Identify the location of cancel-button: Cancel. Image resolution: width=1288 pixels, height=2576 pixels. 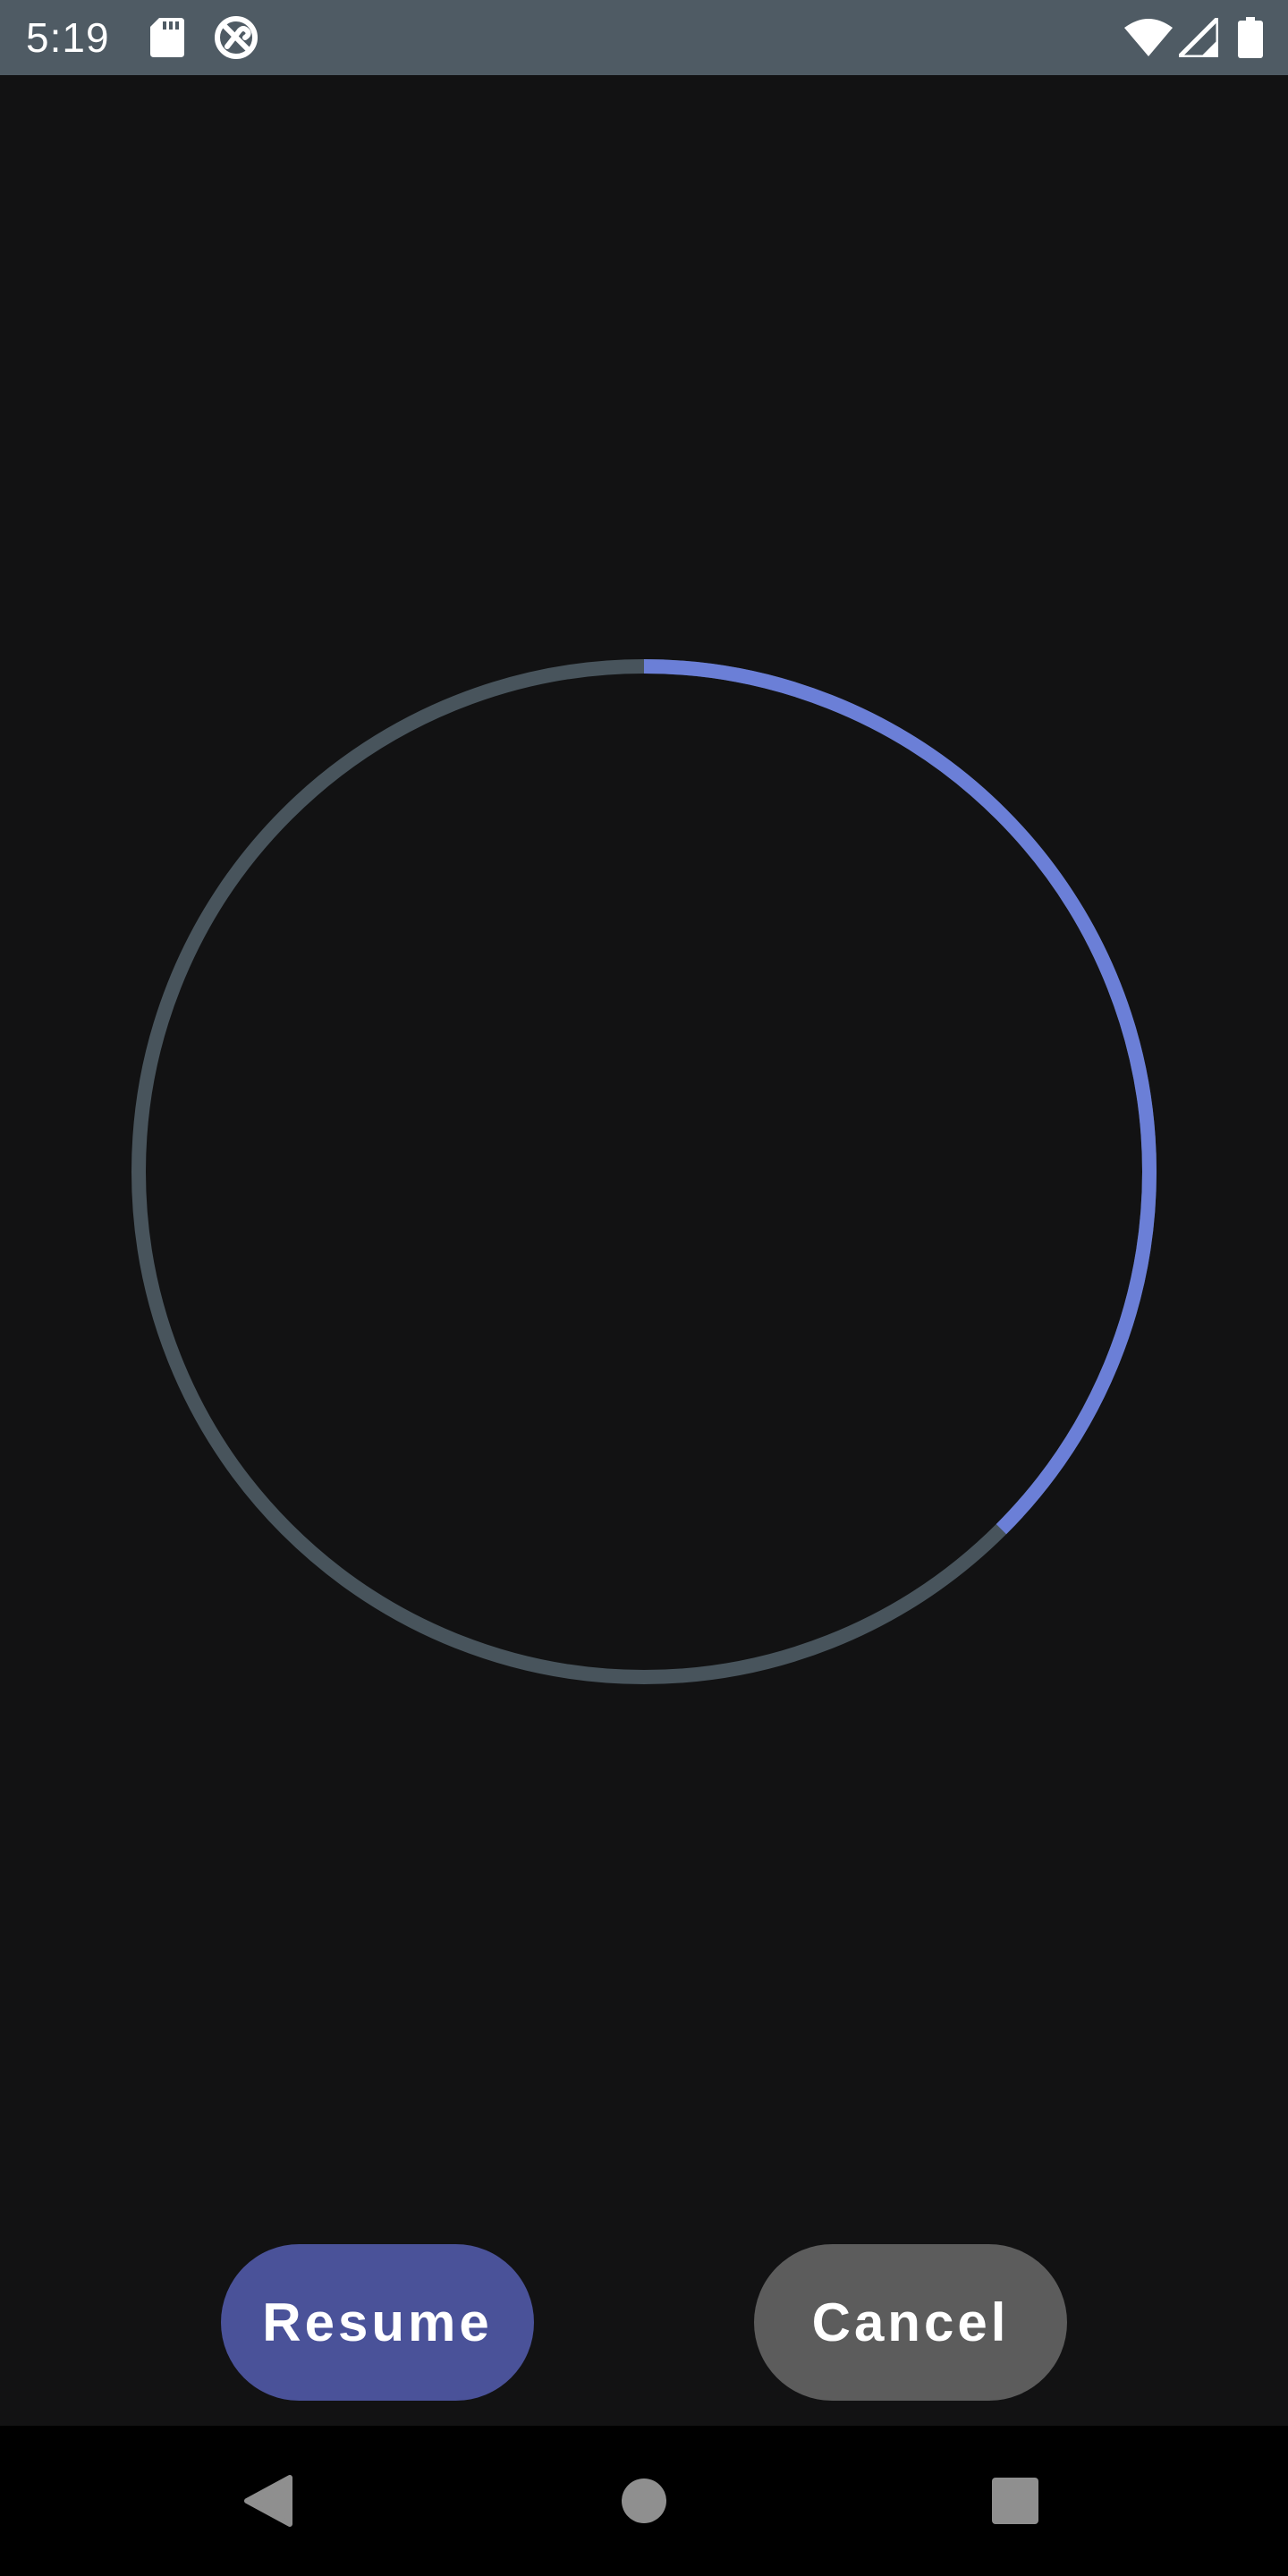
(910, 2322).